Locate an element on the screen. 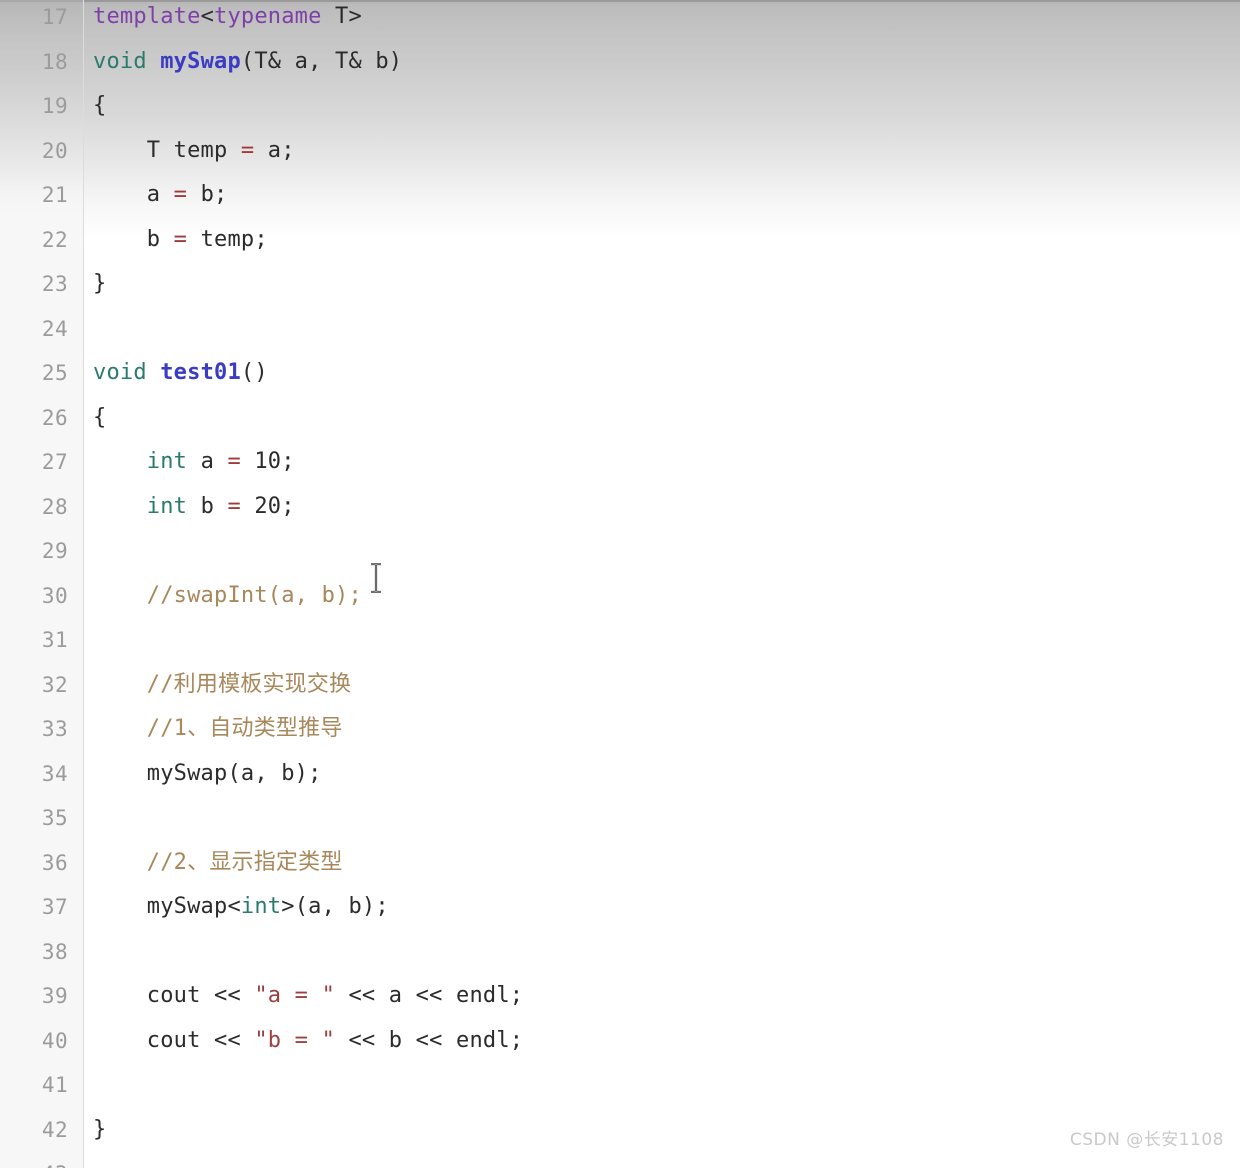  code-token-kw: typename is located at coordinates (268, 16).